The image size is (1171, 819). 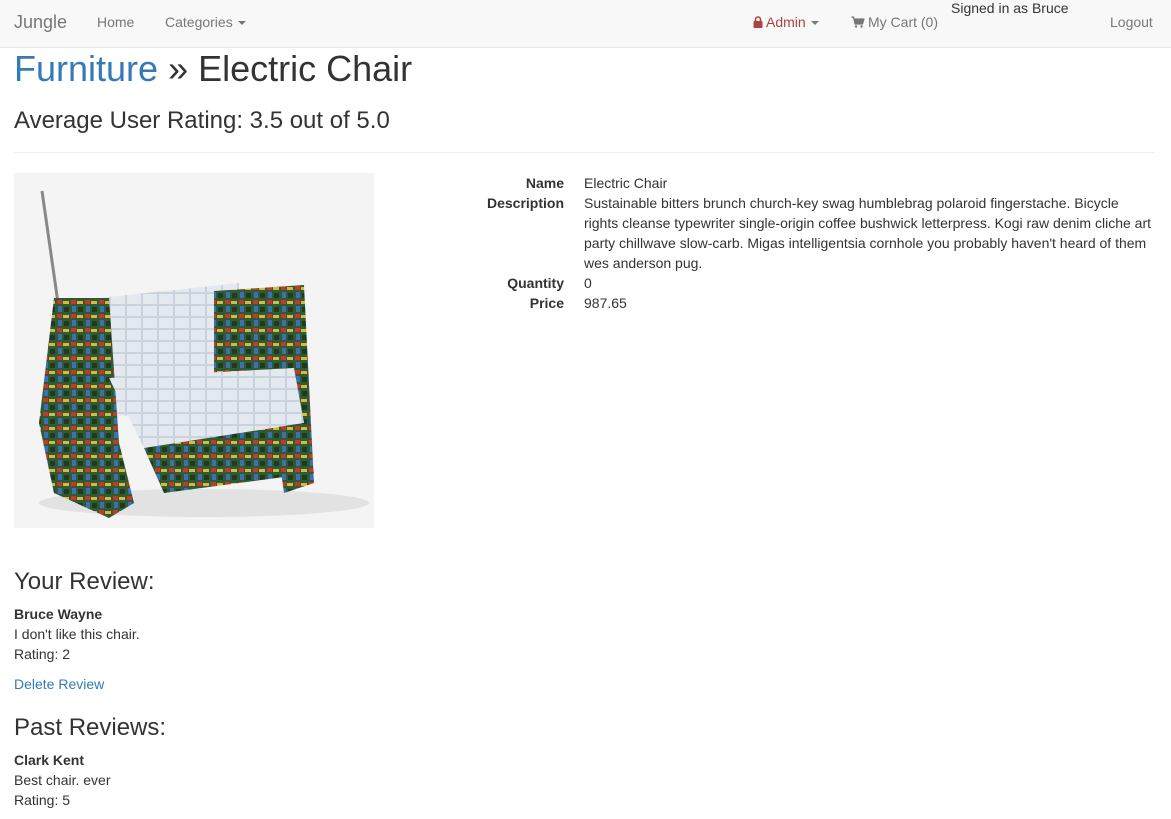 I want to click on past-review-text: Best chair. ever, so click(x=62, y=780).